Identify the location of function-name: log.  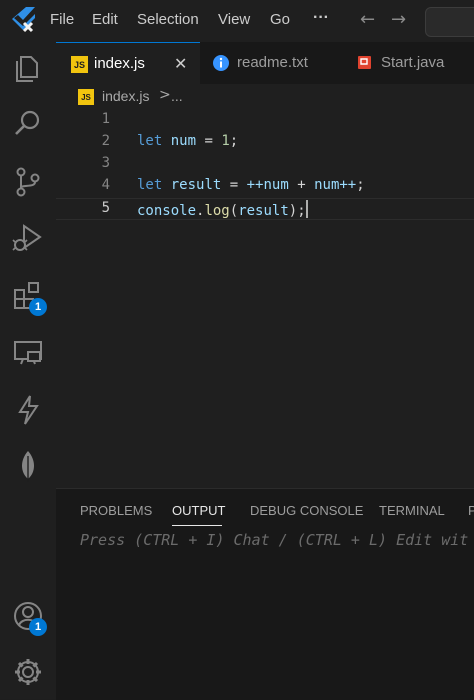
(217, 211).